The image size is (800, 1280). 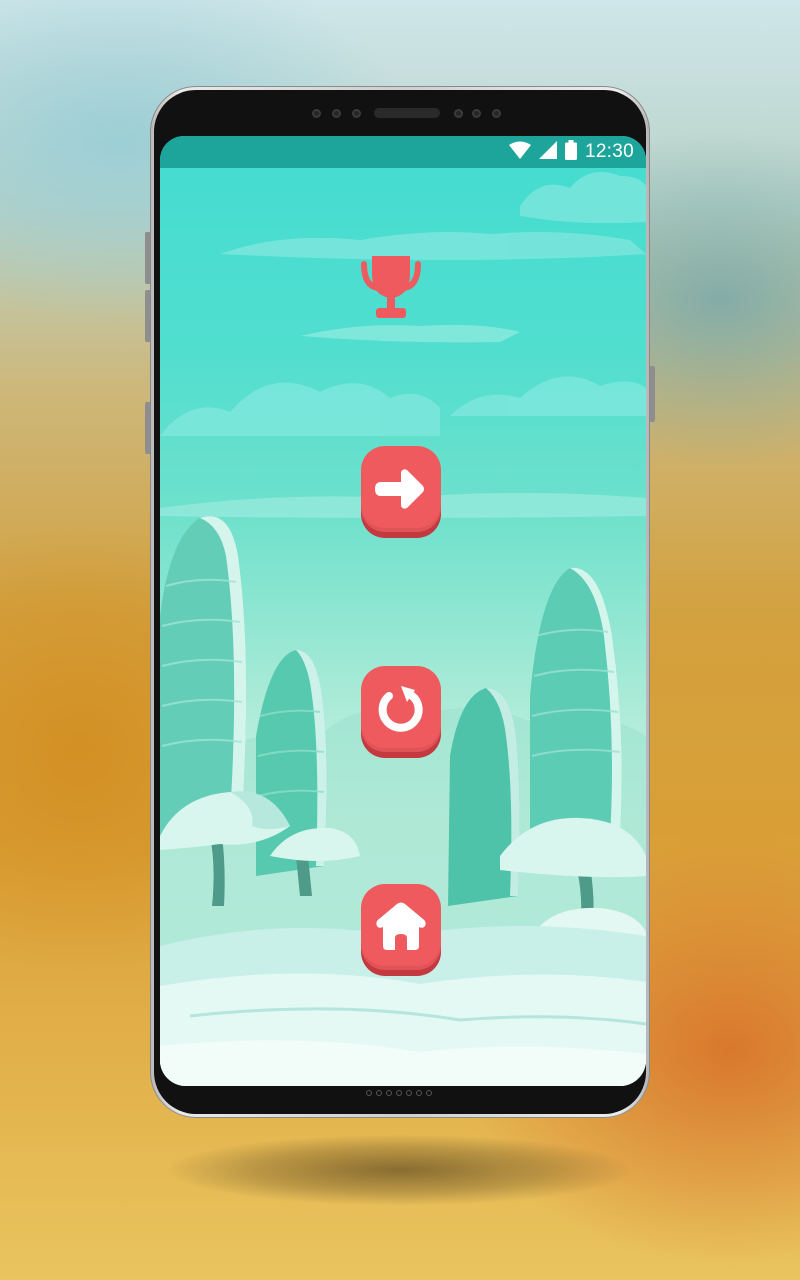 What do you see at coordinates (547, 152) in the screenshot?
I see `cellular-signal-icon` at bounding box center [547, 152].